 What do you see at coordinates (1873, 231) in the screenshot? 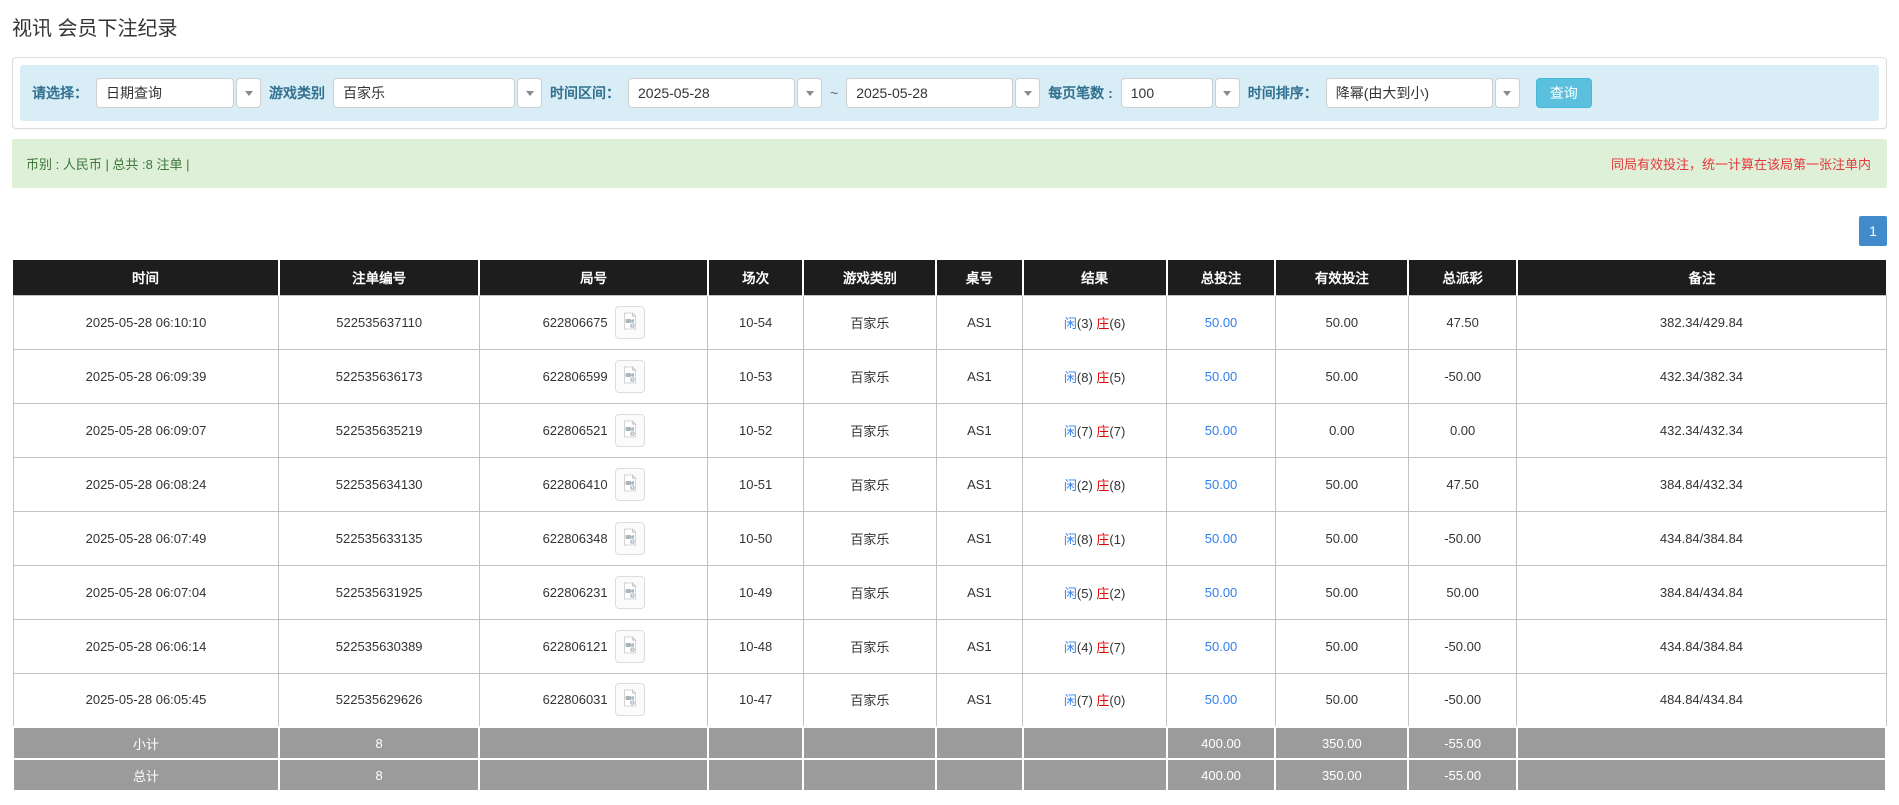
I see `pagination-page-1: 1` at bounding box center [1873, 231].